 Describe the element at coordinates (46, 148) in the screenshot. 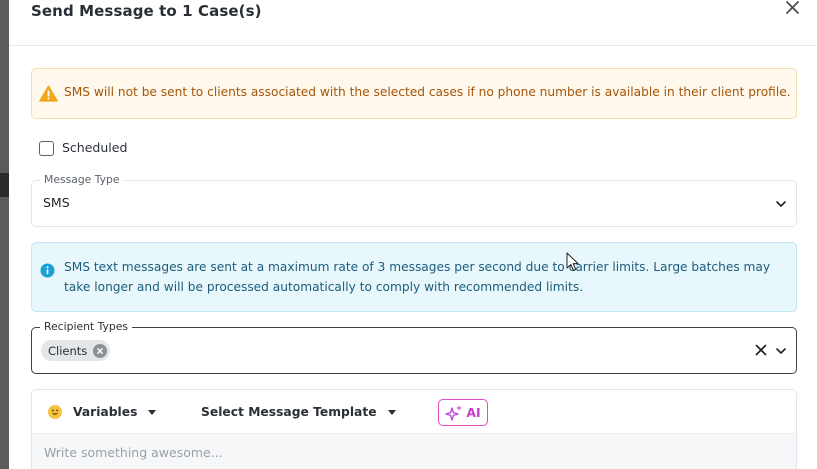

I see `scheduled-checkbox` at that location.